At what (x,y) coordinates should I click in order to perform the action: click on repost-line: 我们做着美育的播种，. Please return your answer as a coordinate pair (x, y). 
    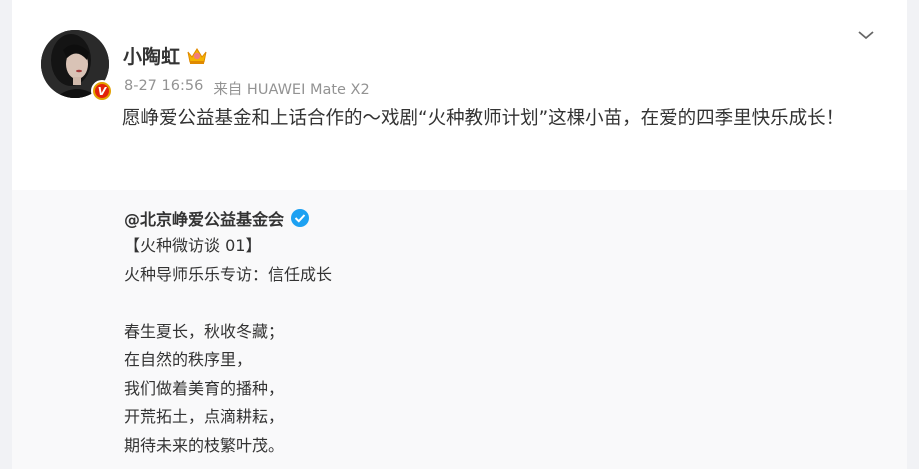
    Looking at the image, I should click on (204, 388).